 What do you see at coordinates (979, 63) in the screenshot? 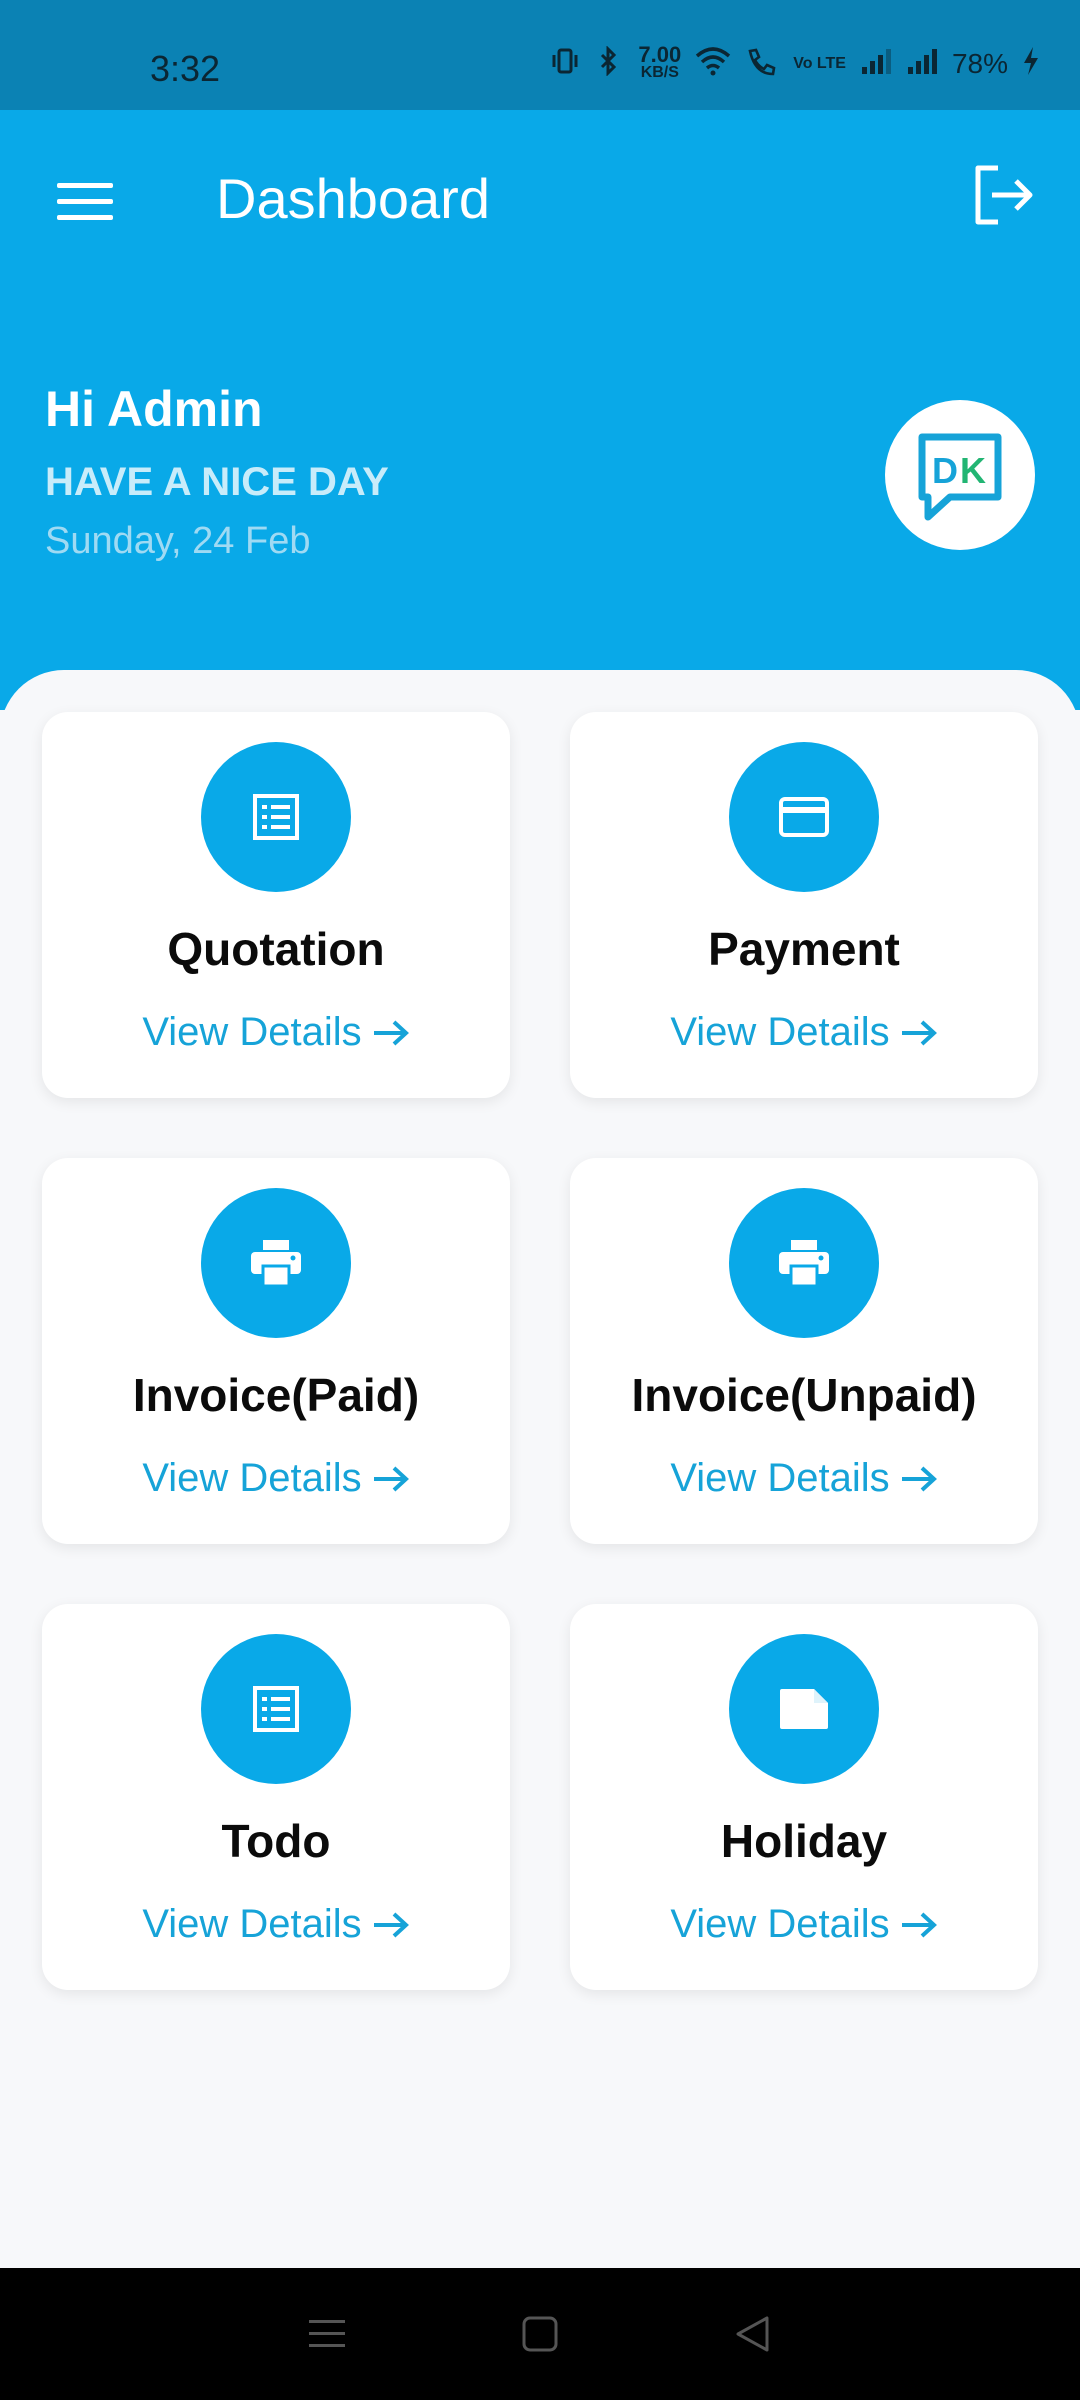
I see `battery-level: 78%` at bounding box center [979, 63].